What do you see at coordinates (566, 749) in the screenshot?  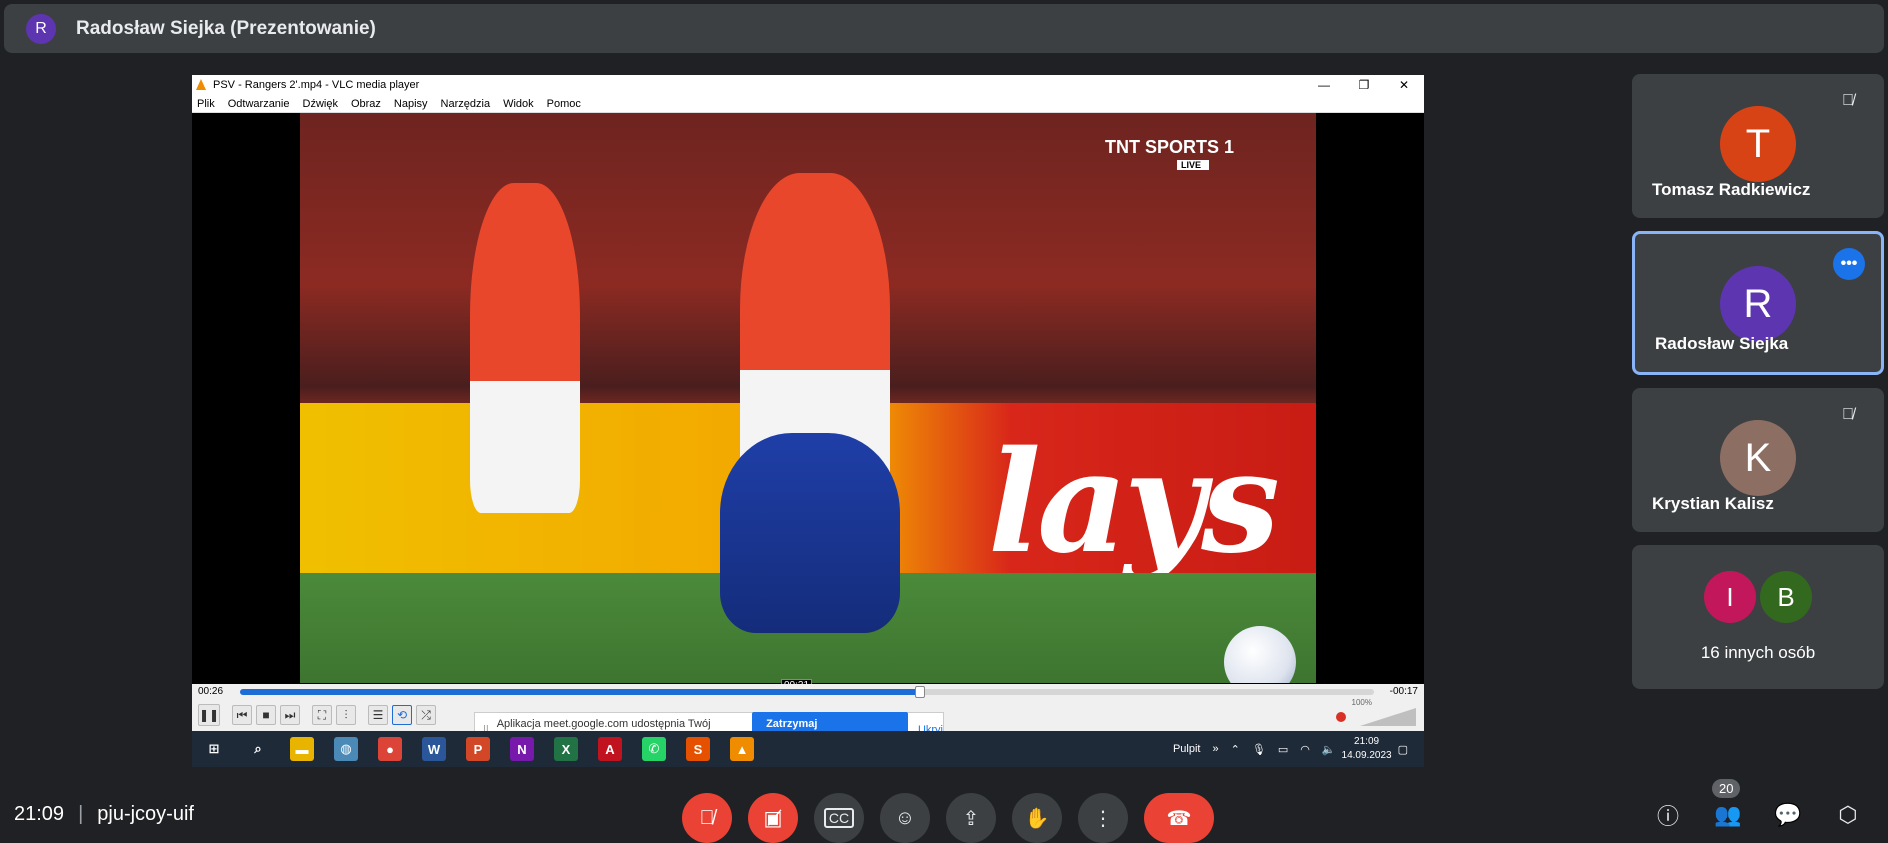 I see `taskbar-app-icon: X` at bounding box center [566, 749].